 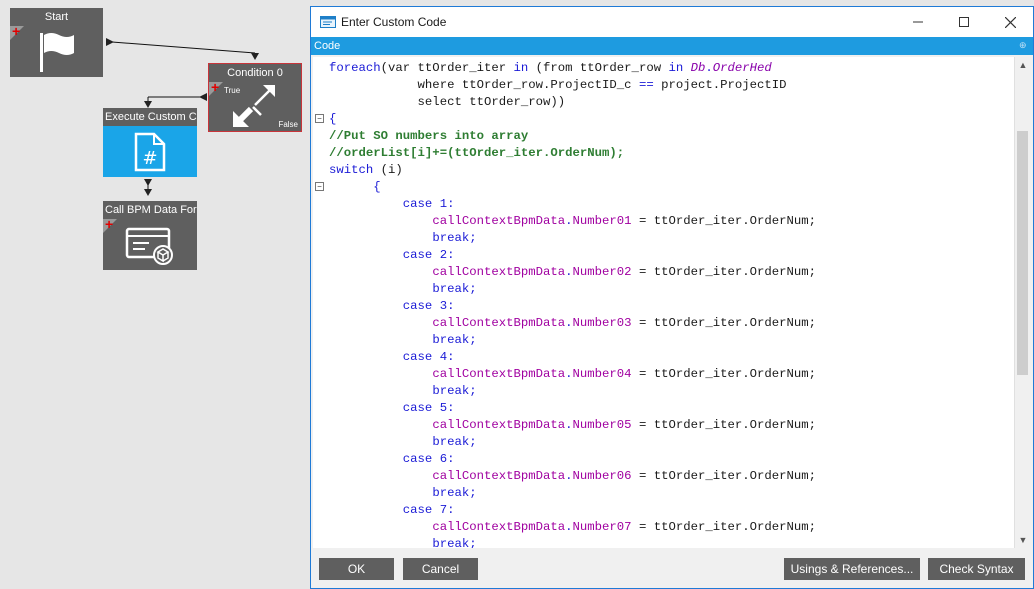 I want to click on code-window-icon, so click(x=328, y=22).